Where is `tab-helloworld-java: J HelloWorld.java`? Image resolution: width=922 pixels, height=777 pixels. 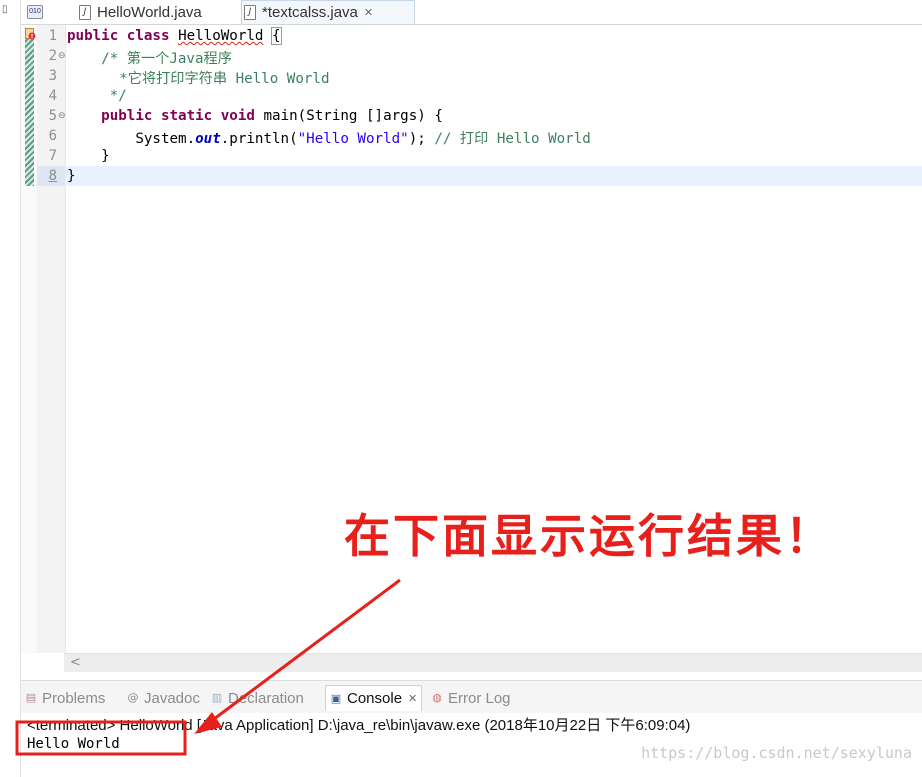
tab-helloworld-java: J HelloWorld.java is located at coordinates (154, 12).